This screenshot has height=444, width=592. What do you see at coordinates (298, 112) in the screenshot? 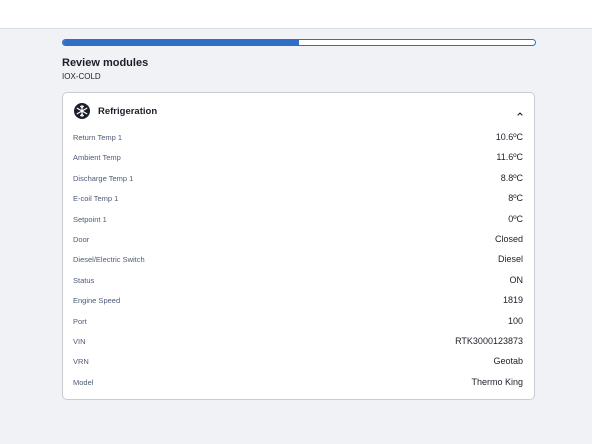
I see `card-header: Refrigeration` at bounding box center [298, 112].